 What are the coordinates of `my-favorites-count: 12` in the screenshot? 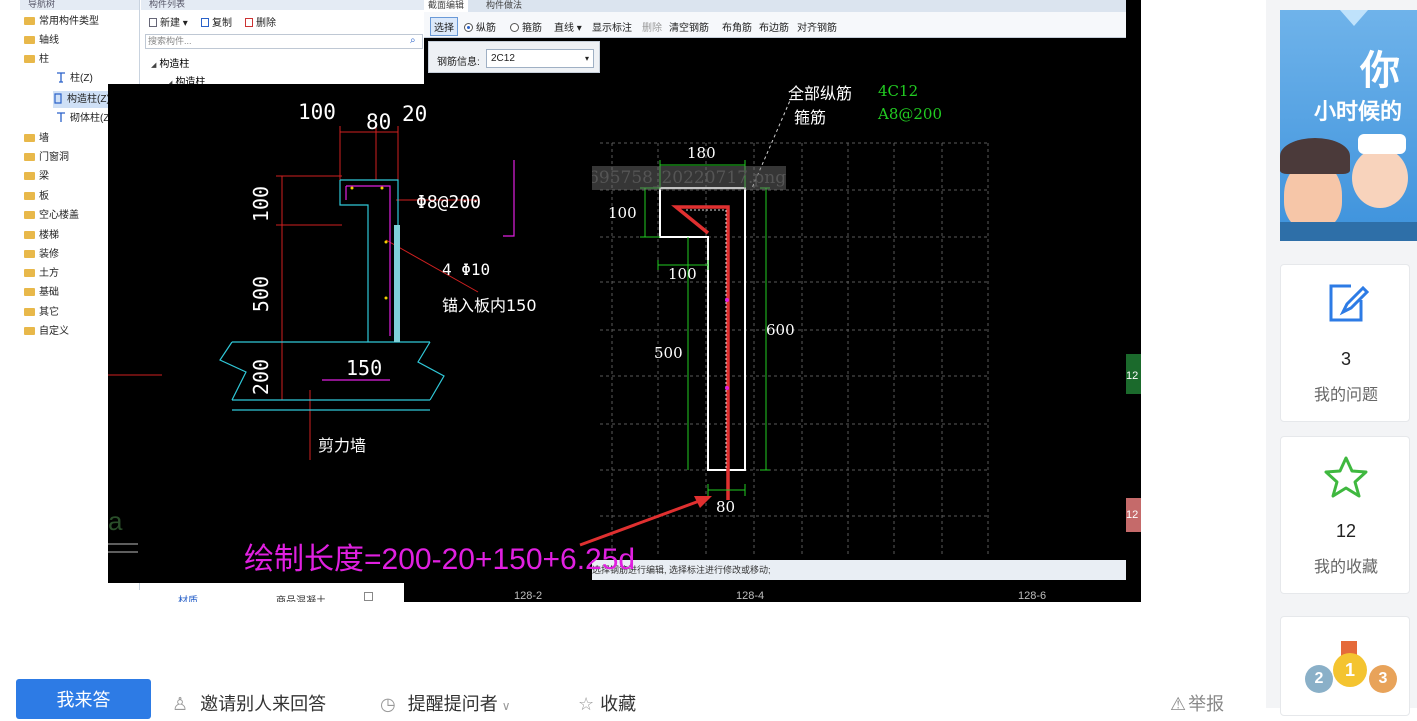 It's located at (1346, 531).